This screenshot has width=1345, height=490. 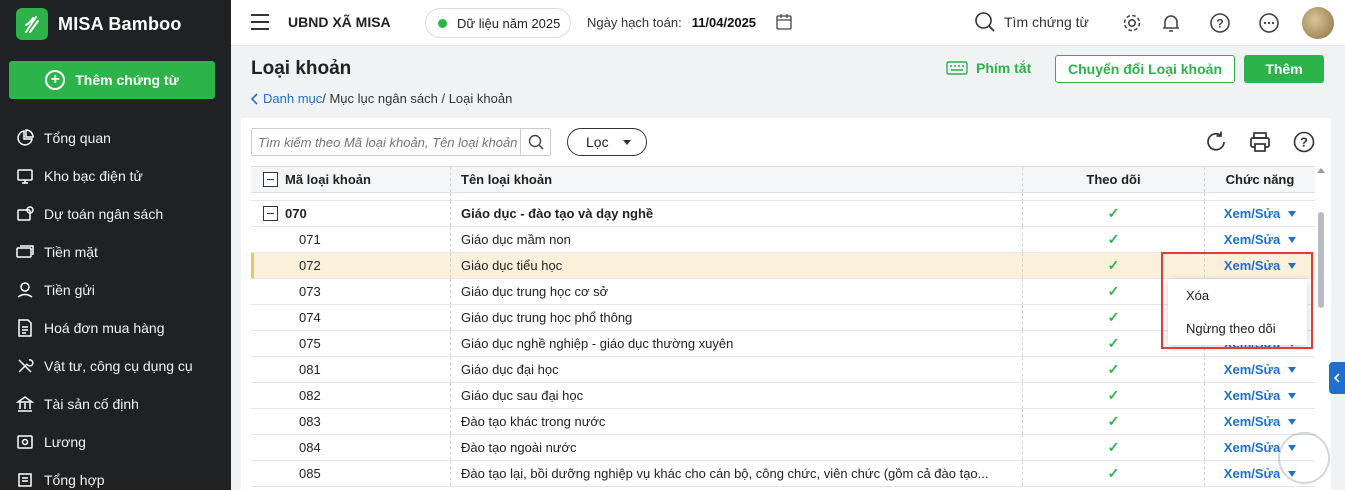 What do you see at coordinates (270, 179) in the screenshot?
I see `collapse-all-checkbox` at bounding box center [270, 179].